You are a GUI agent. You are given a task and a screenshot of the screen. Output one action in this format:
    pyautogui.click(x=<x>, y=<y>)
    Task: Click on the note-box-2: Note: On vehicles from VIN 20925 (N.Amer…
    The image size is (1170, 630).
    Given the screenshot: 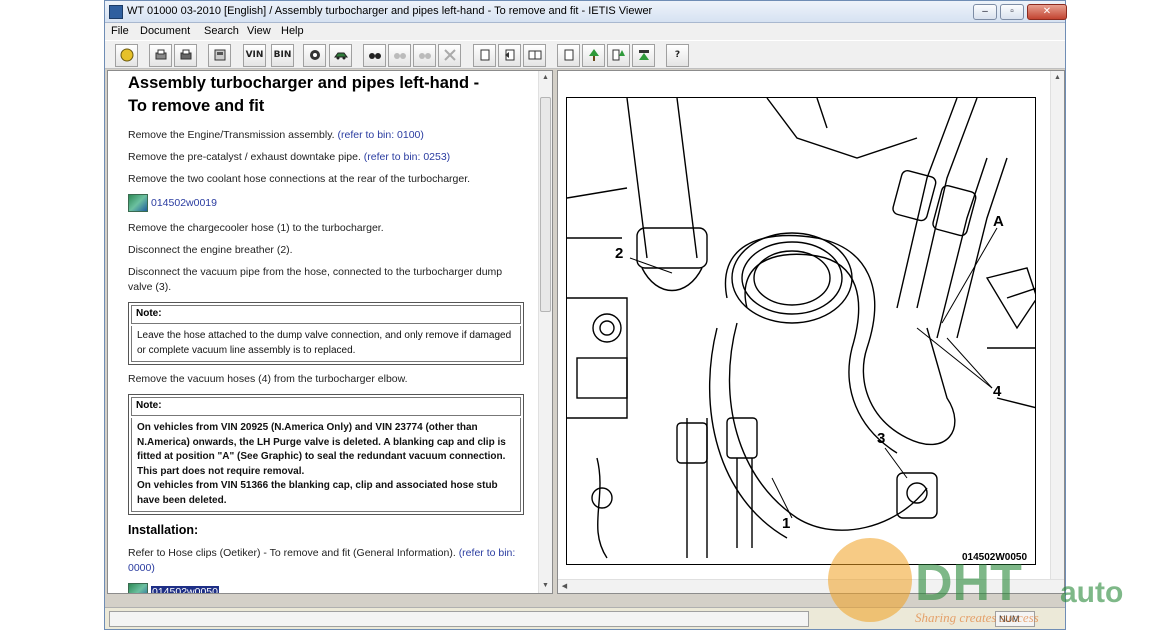 What is the action you would take?
    pyautogui.click(x=326, y=454)
    